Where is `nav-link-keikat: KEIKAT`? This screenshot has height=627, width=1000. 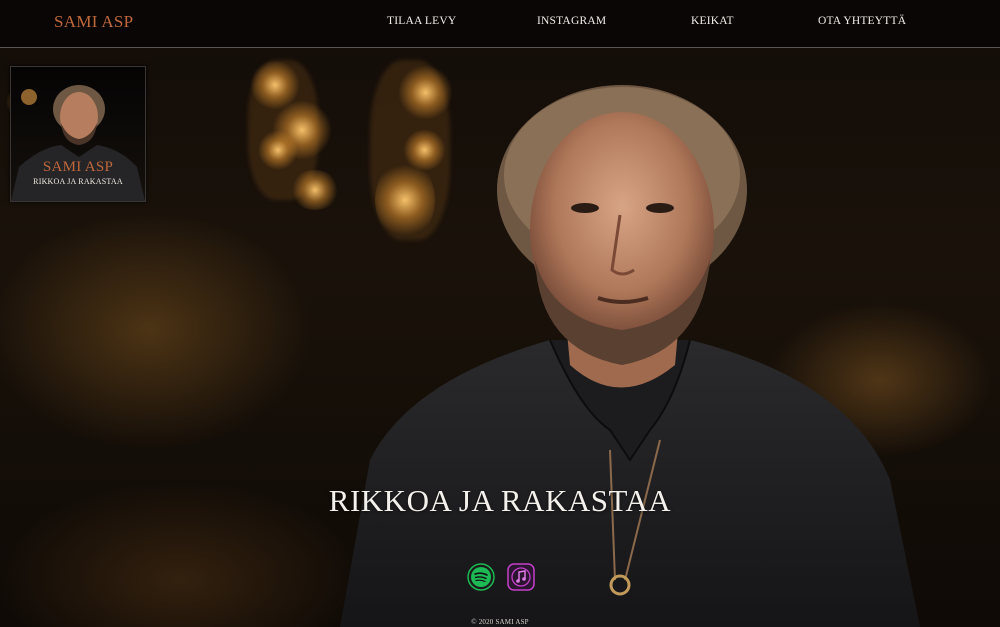
nav-link-keikat: KEIKAT is located at coordinates (712, 21).